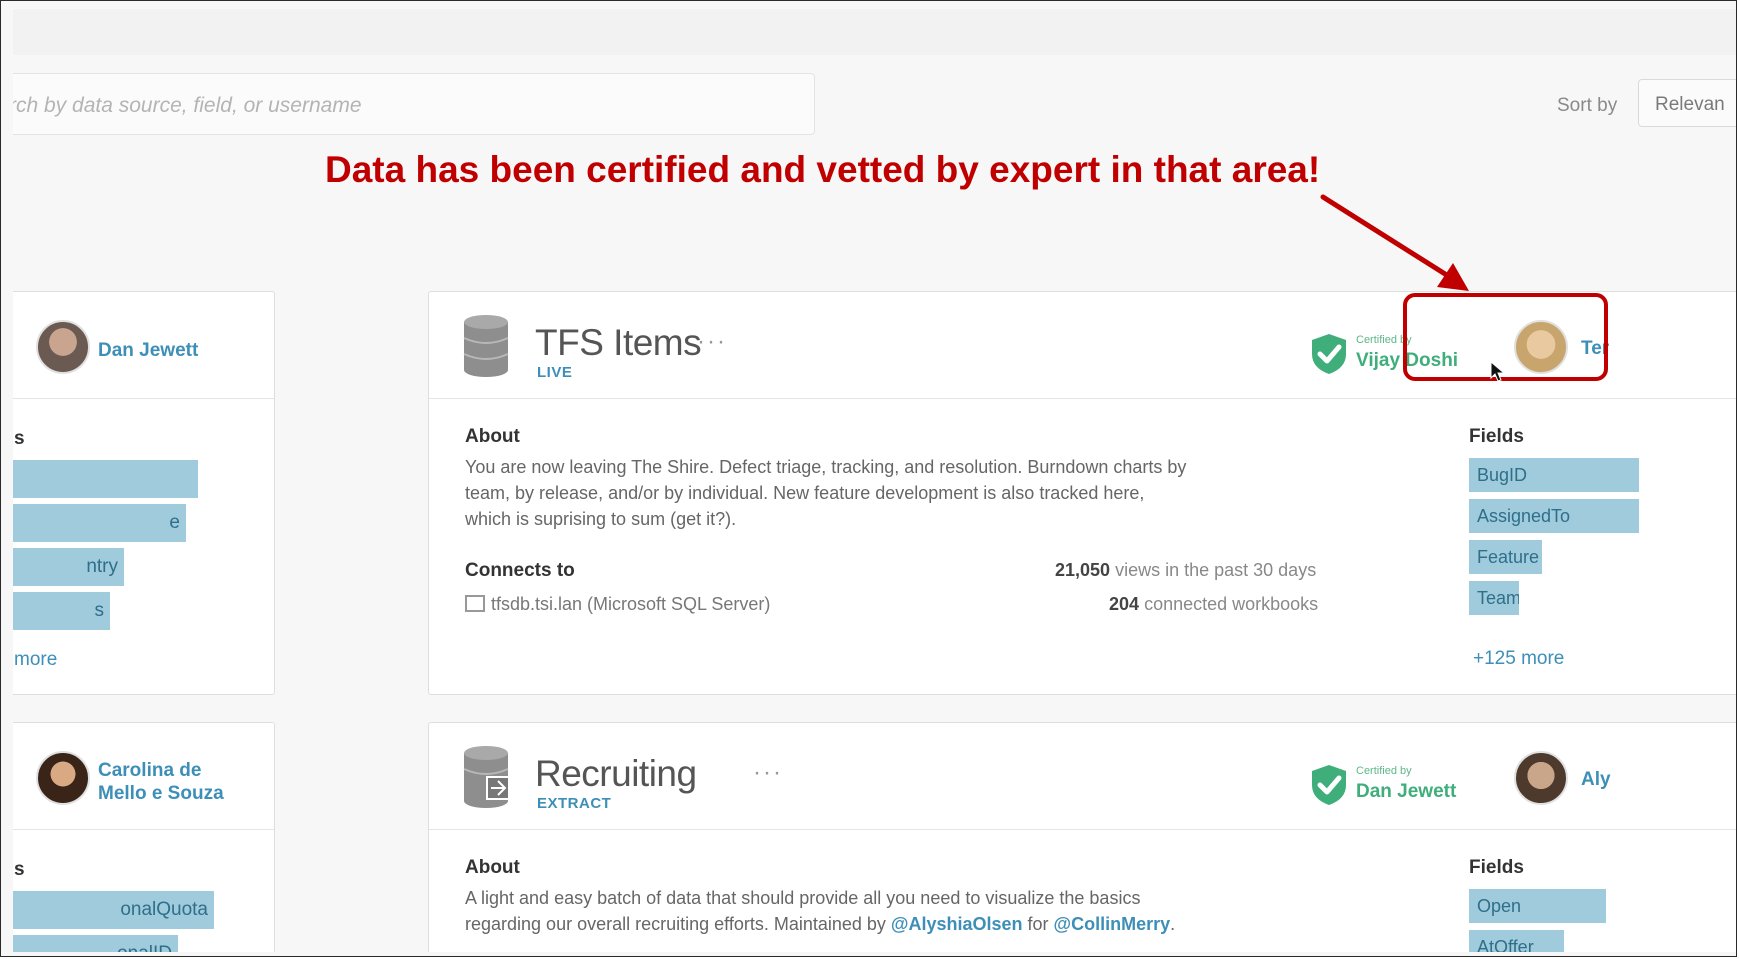 This screenshot has height=959, width=1739. Describe the element at coordinates (1112, 924) in the screenshot. I see `mention-link: @CollinMerry` at that location.